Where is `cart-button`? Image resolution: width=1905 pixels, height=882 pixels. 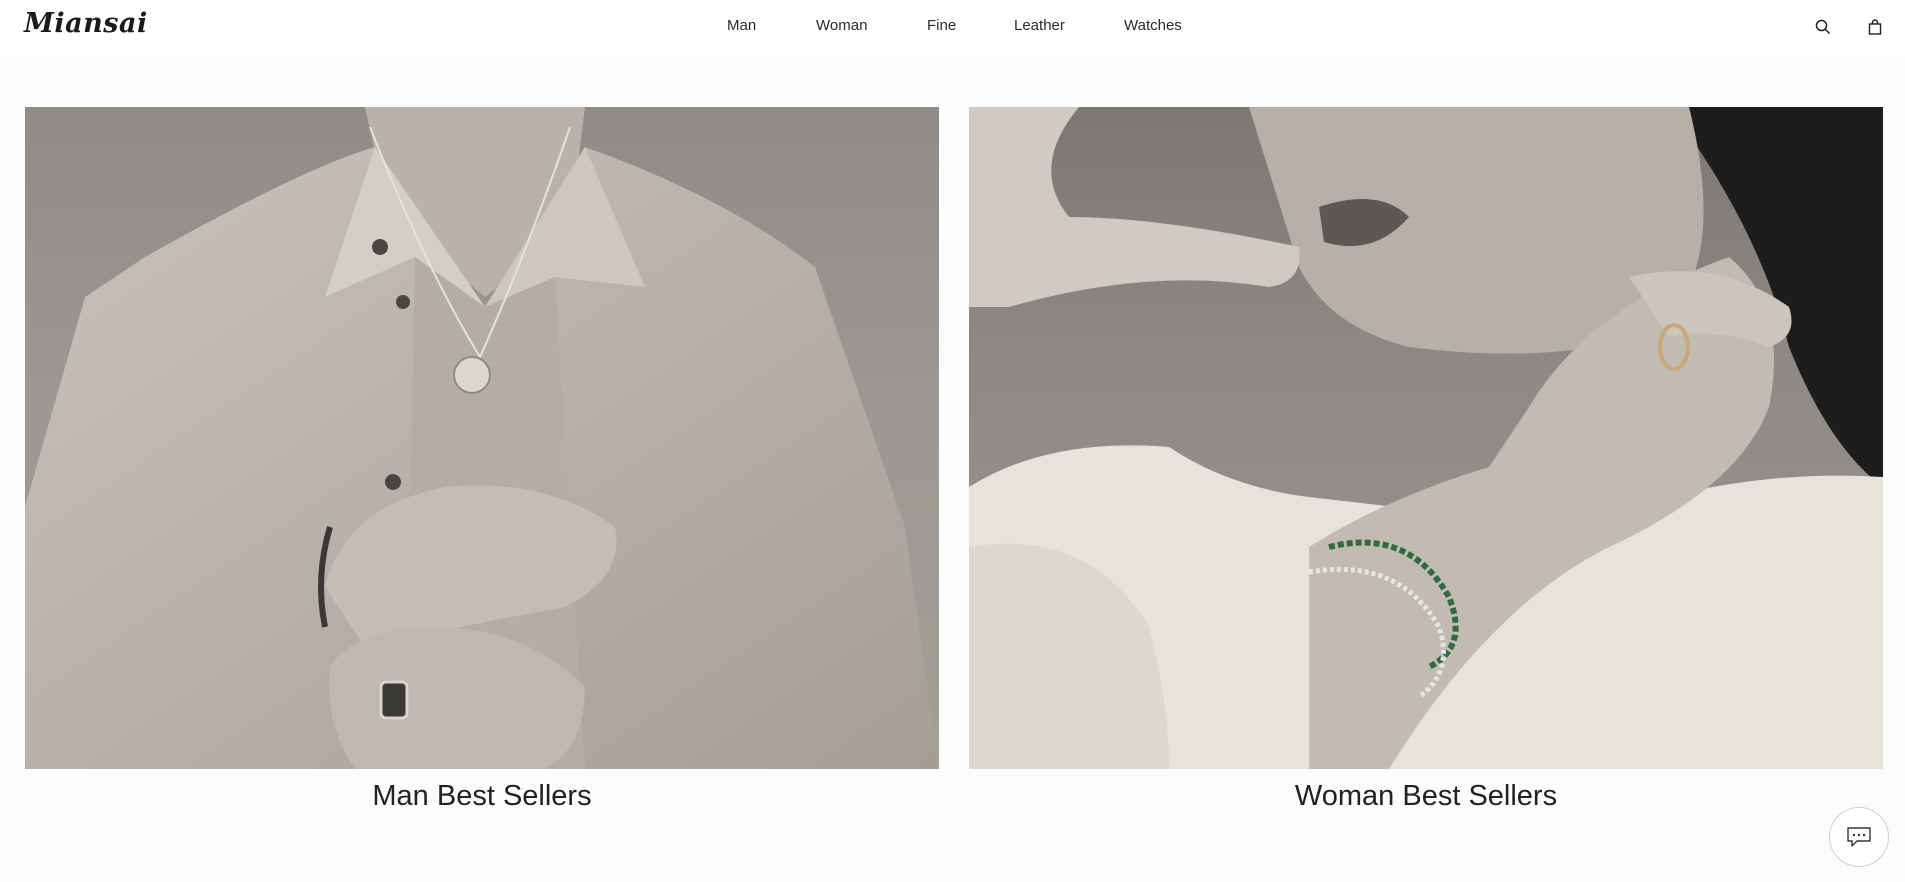
cart-button is located at coordinates (1875, 27).